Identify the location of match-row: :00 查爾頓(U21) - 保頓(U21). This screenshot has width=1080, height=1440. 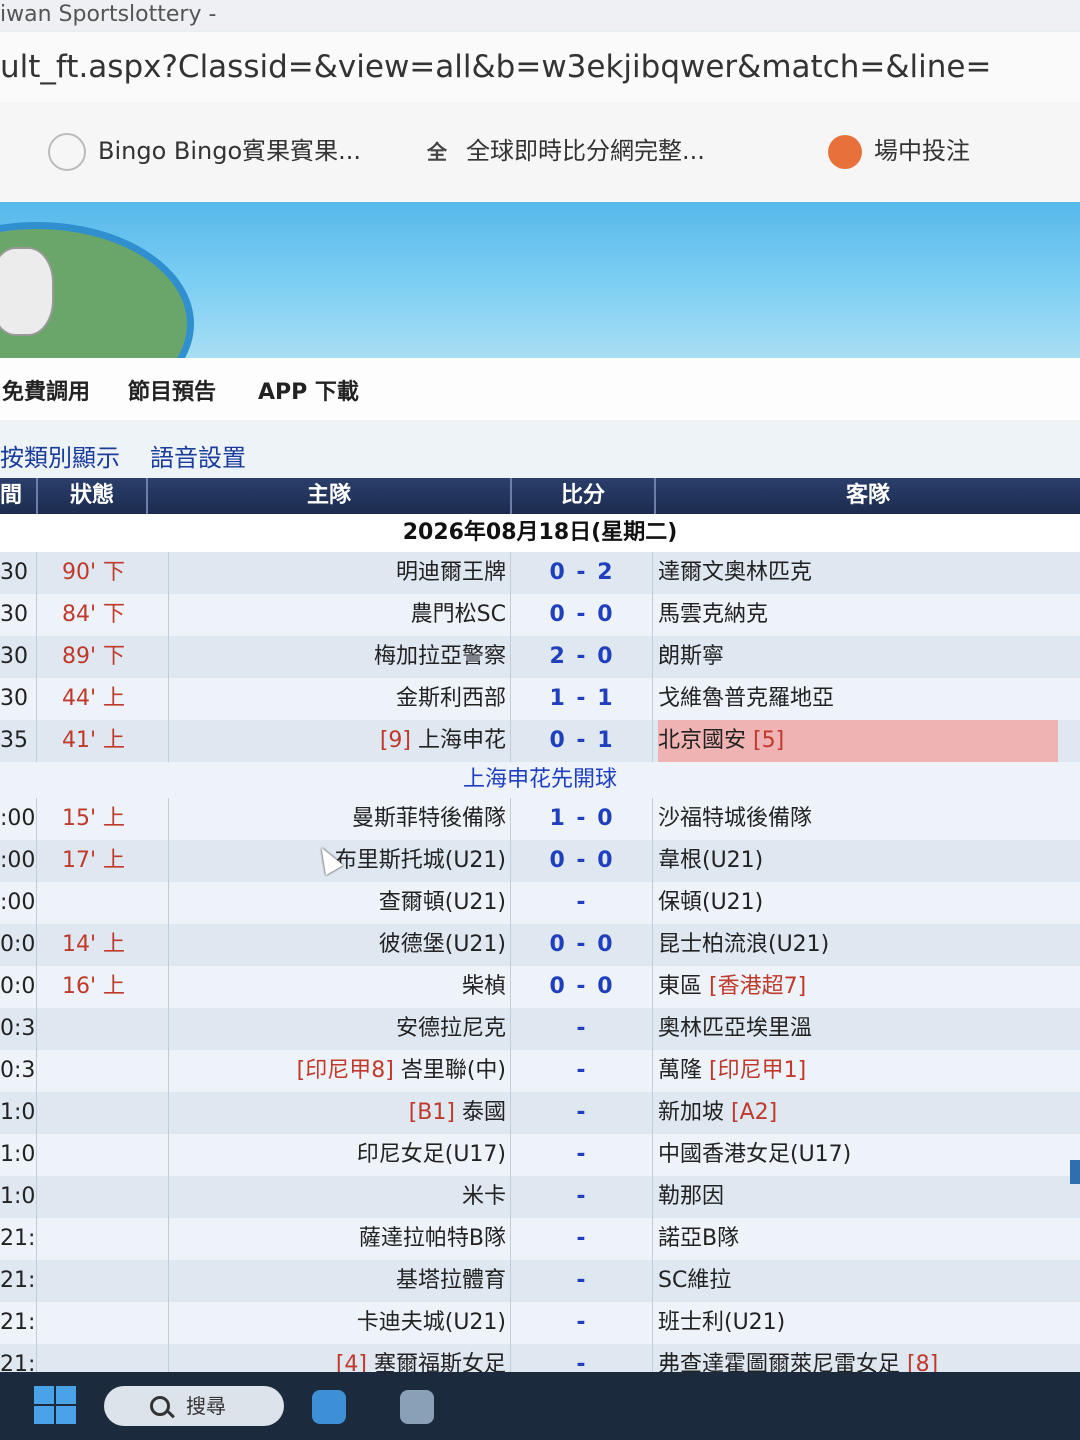
(540, 903).